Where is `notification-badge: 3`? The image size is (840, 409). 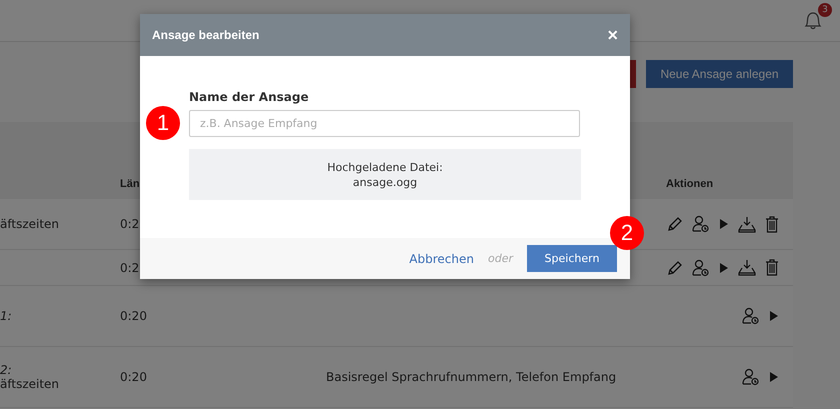
notification-badge: 3 is located at coordinates (825, 9).